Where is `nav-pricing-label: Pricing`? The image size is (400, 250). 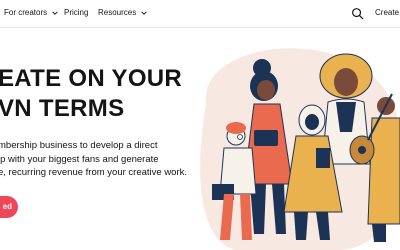
nav-pricing-label: Pricing is located at coordinates (76, 12).